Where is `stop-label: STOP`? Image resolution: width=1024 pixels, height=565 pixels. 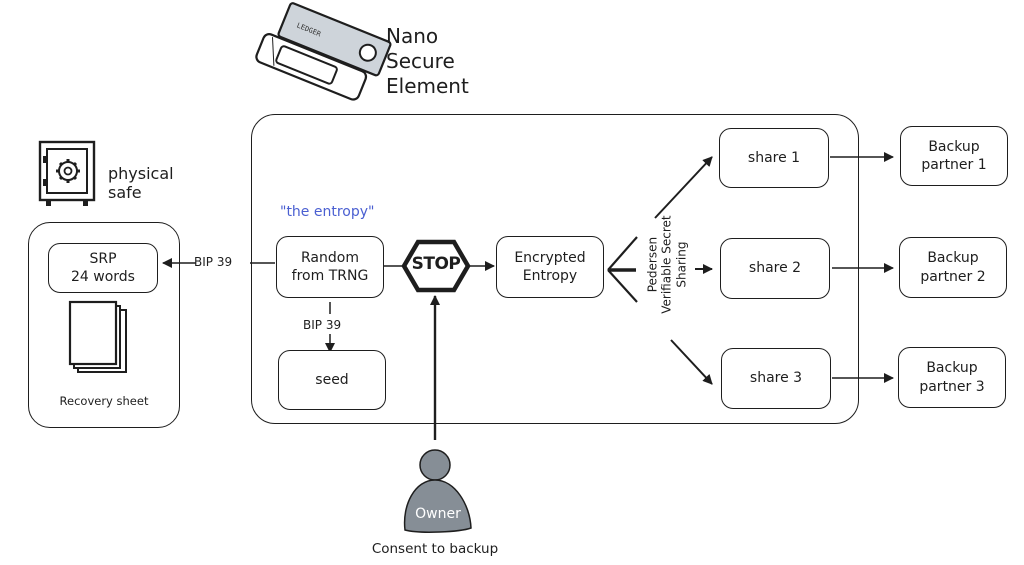 stop-label: STOP is located at coordinates (436, 264).